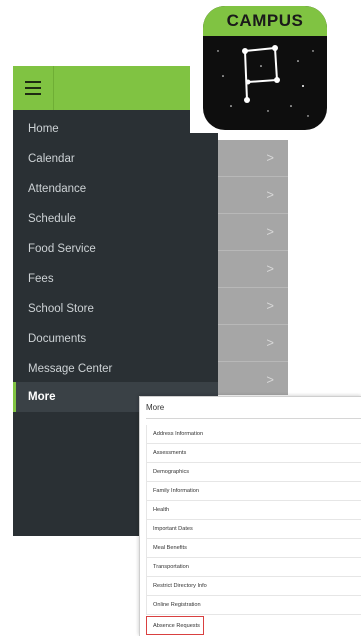 The image size is (361, 636). Describe the element at coordinates (253, 529) in the screenshot. I see `more-item-important-dates: Important Dates` at that location.